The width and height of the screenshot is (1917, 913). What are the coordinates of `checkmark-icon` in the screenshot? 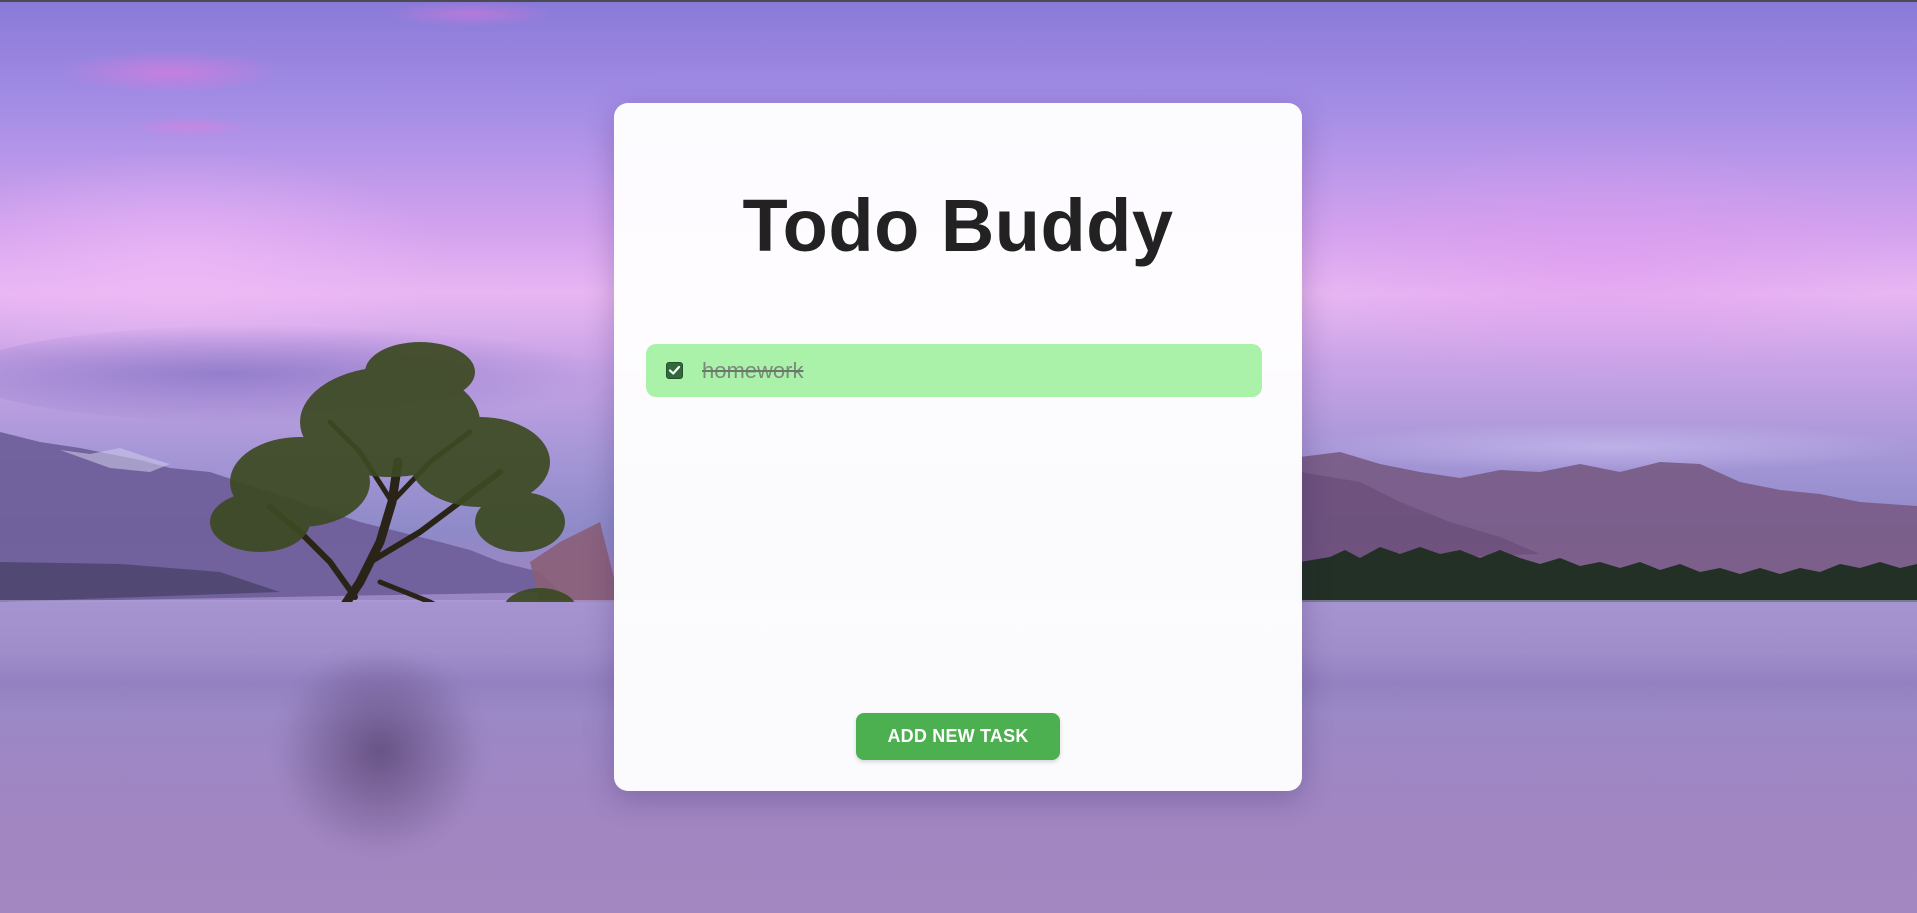 It's located at (674, 370).